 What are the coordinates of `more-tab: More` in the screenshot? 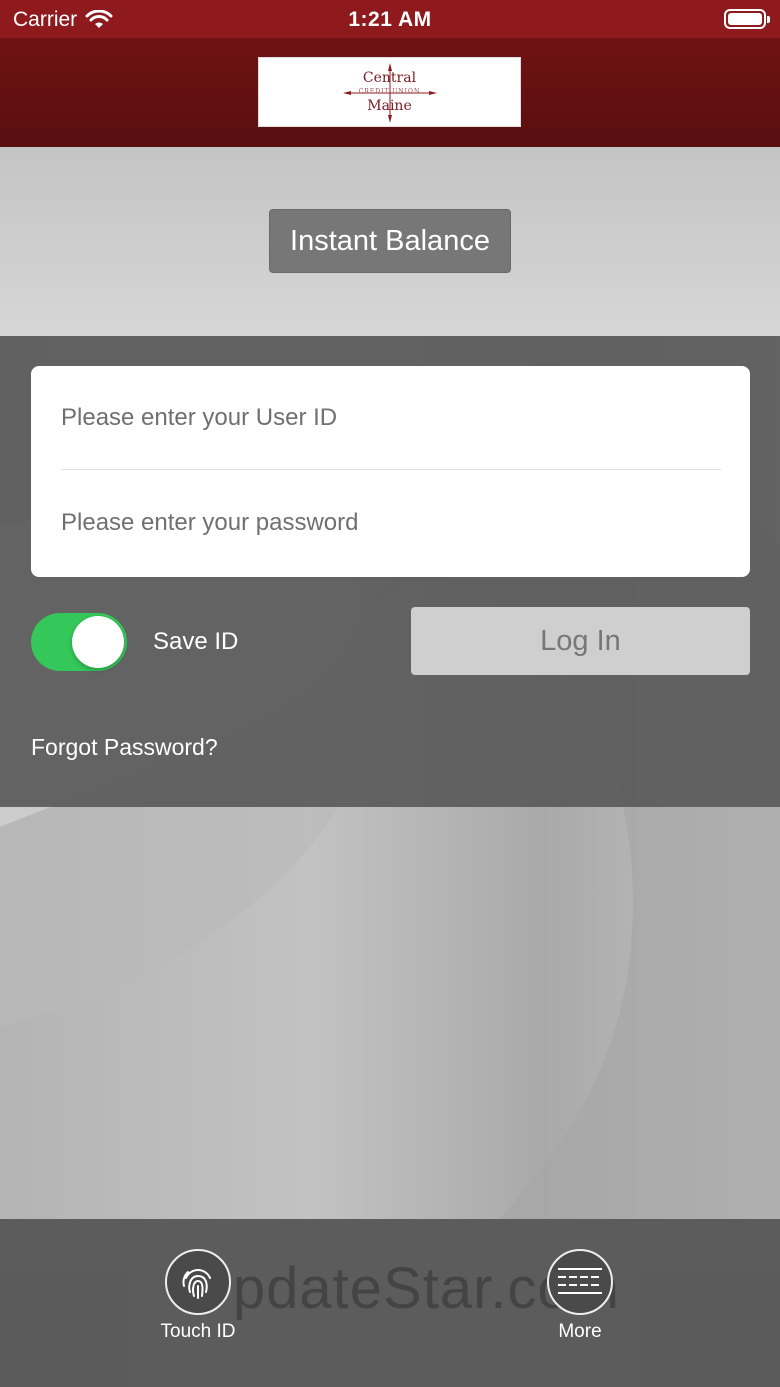 It's located at (580, 1296).